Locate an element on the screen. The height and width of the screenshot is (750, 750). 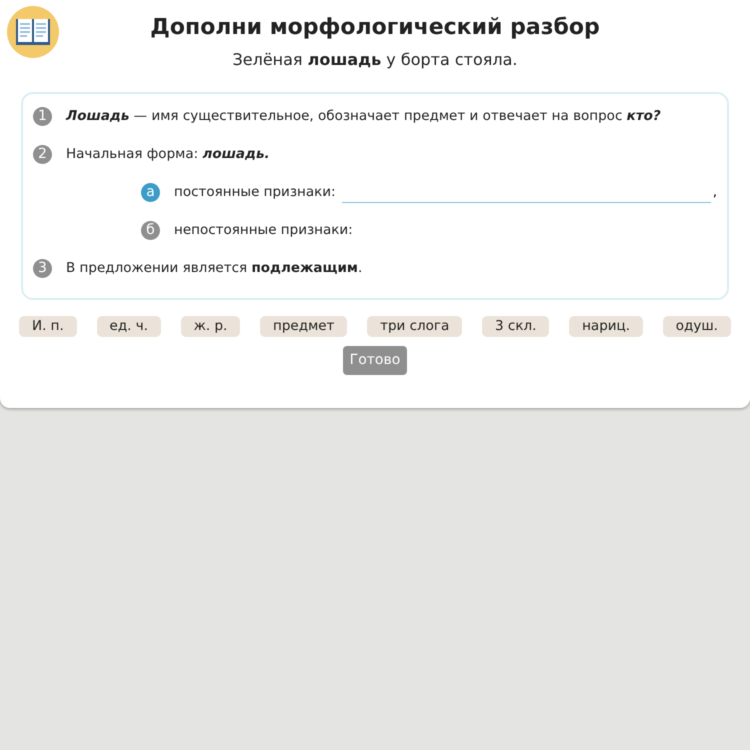
task-text: Начальная форма: лошадь. is located at coordinates (168, 154).